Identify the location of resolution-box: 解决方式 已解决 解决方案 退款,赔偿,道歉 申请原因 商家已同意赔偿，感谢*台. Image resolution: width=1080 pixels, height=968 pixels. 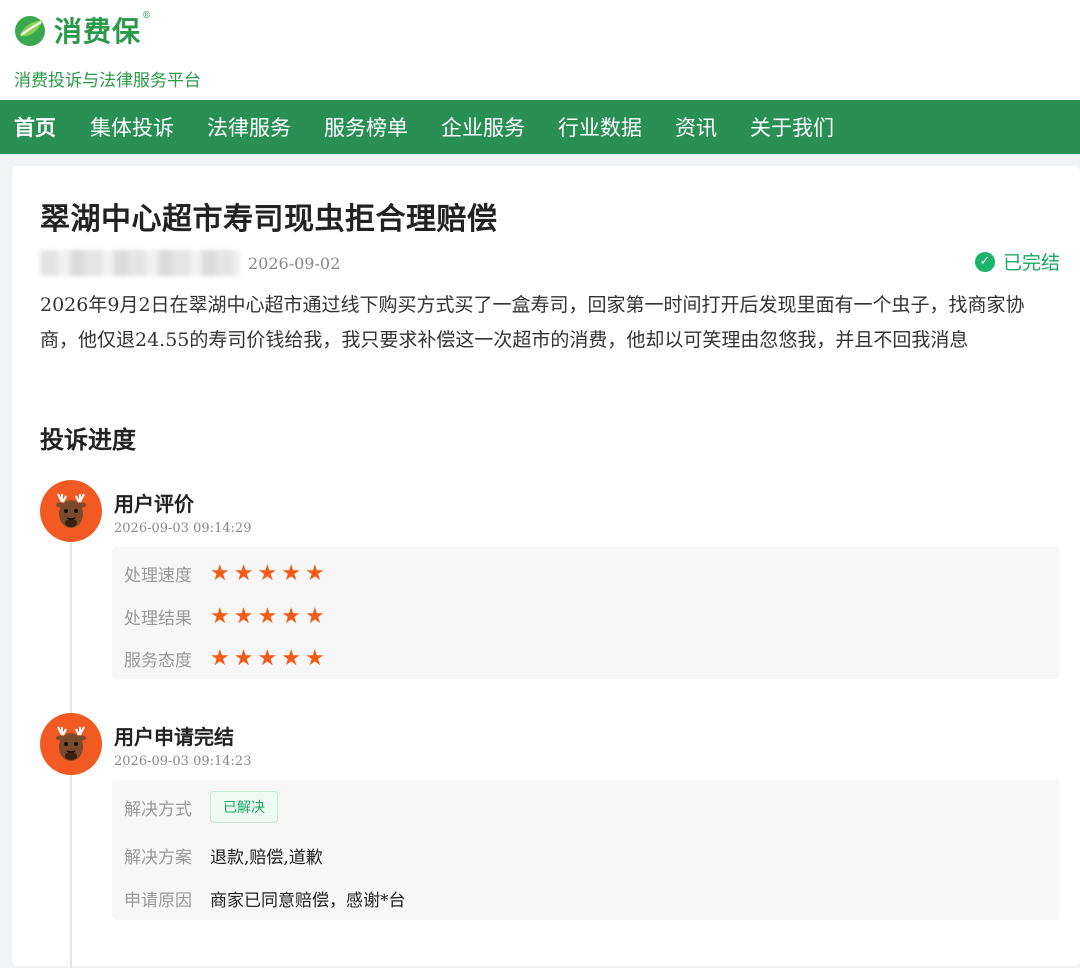
(586, 850).